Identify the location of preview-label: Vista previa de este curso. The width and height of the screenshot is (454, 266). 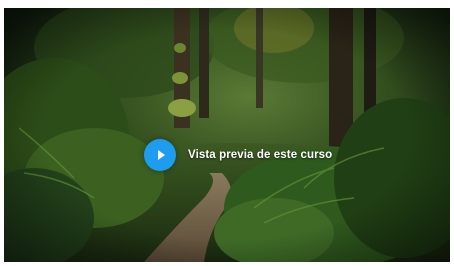
(260, 155).